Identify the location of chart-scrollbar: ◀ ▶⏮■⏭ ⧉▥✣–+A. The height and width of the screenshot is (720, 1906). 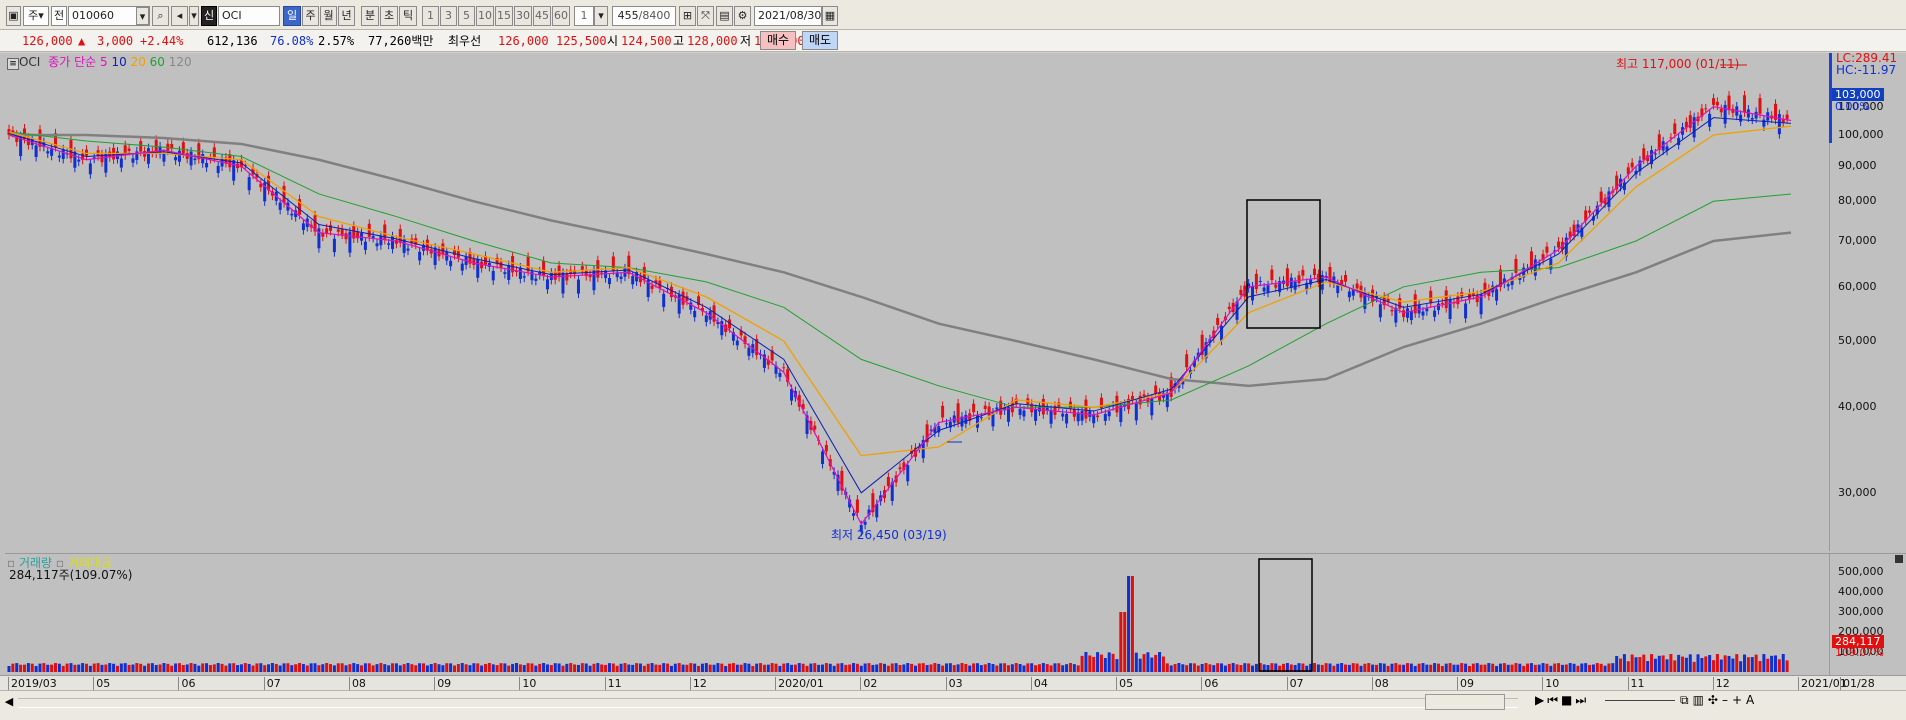
(953, 705).